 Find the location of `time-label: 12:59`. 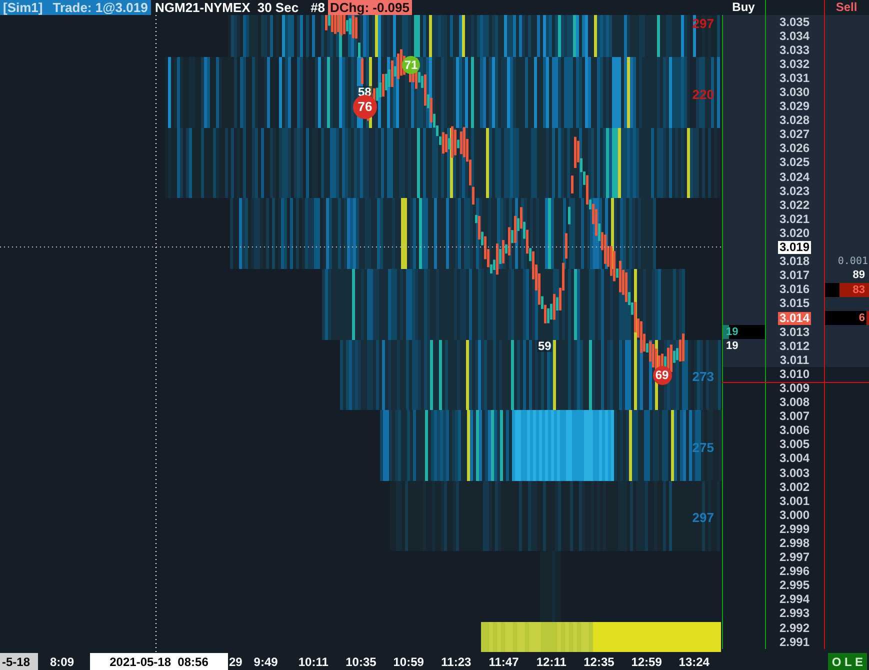

time-label: 12:59 is located at coordinates (646, 662).